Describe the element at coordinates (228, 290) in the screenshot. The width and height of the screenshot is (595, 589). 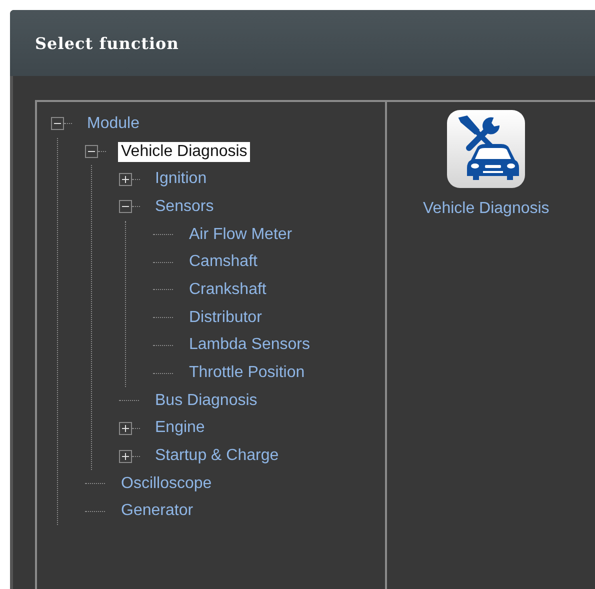
I see `tree-item: Crankshaft` at that location.